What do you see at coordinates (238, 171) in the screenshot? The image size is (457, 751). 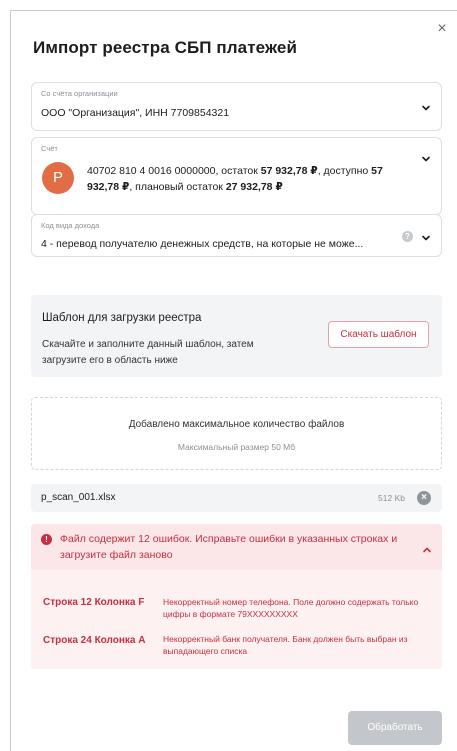 I see `balance-prefix: , остаток` at bounding box center [238, 171].